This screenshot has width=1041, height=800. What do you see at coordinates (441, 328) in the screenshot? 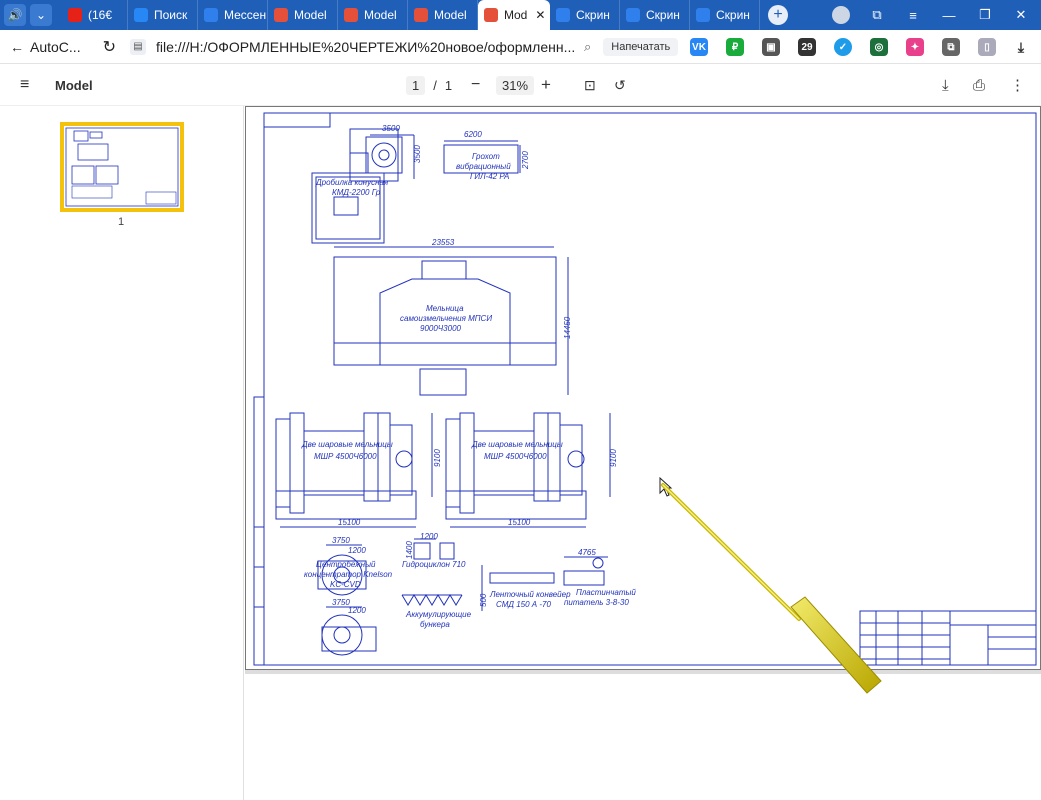
I see `mill-label-3: 9000Ч3000` at bounding box center [441, 328].